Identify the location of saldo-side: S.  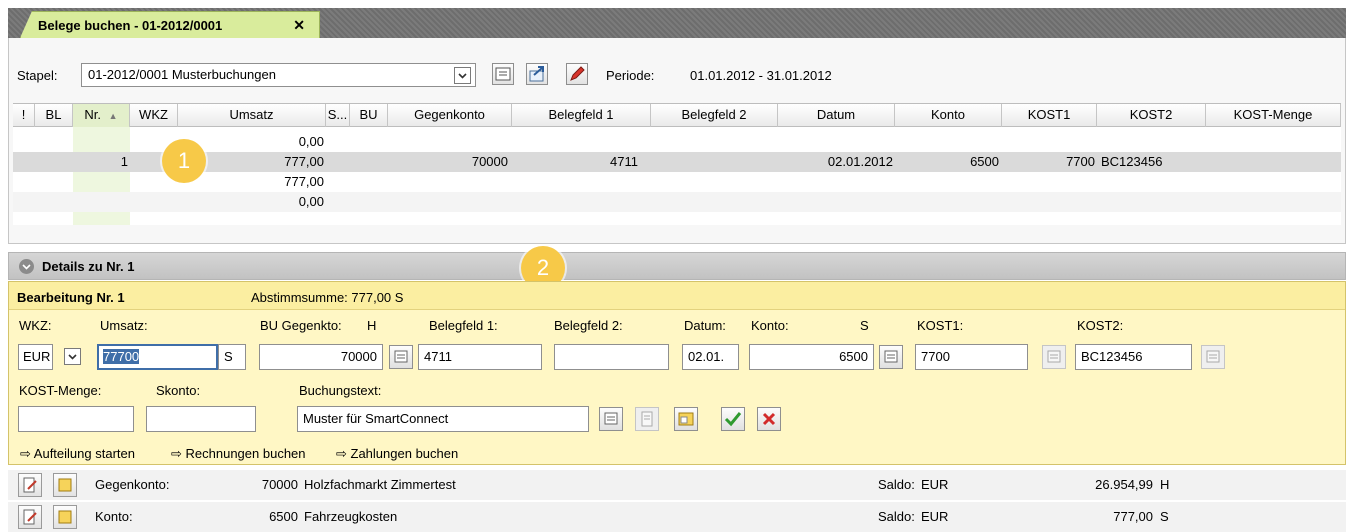
(1164, 516).